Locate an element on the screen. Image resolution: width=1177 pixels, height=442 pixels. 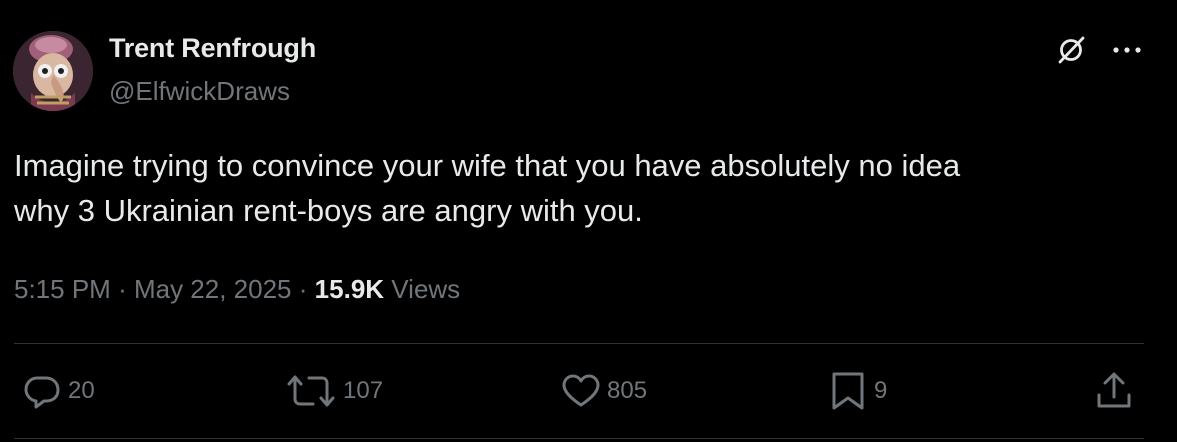
avatar-image is located at coordinates (53, 71).